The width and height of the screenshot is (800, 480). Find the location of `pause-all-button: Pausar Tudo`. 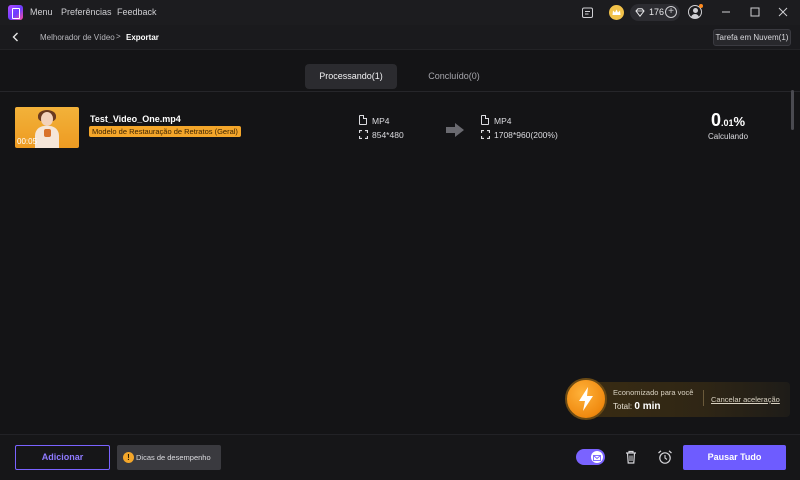

pause-all-button: Pausar Tudo is located at coordinates (734, 457).